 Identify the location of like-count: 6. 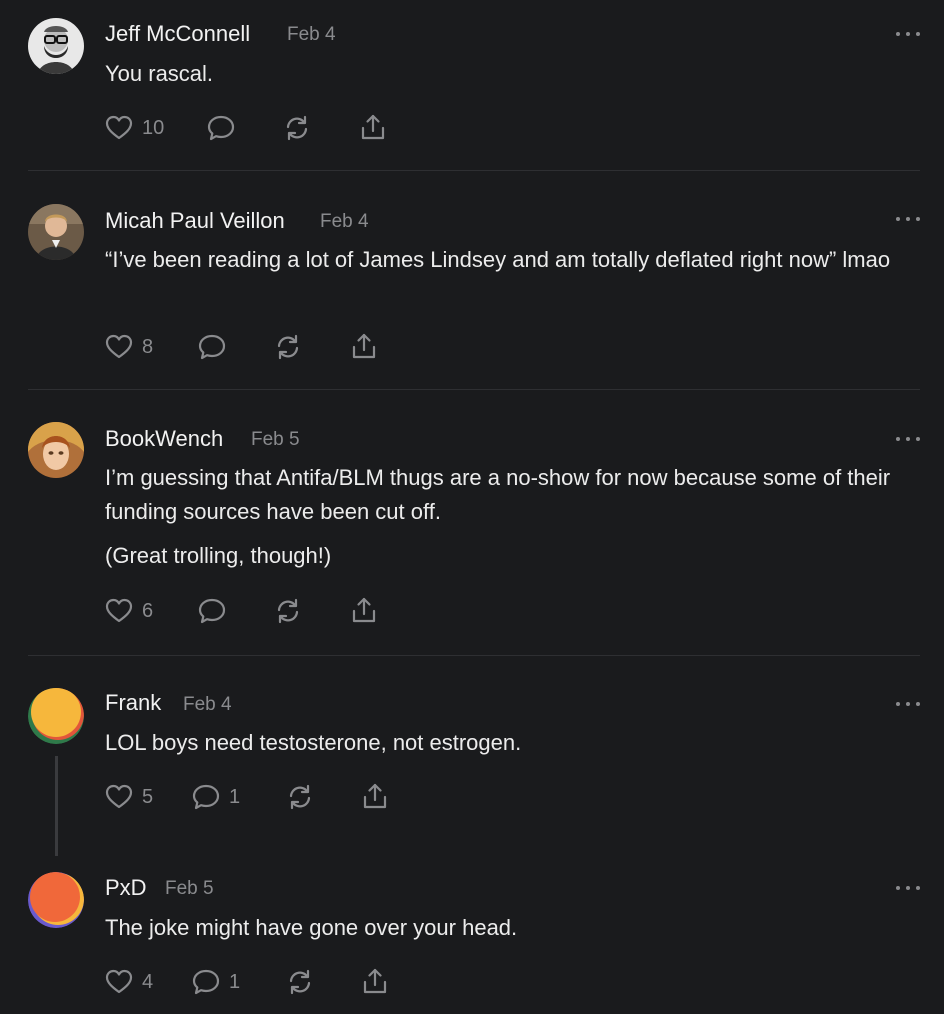
(148, 610).